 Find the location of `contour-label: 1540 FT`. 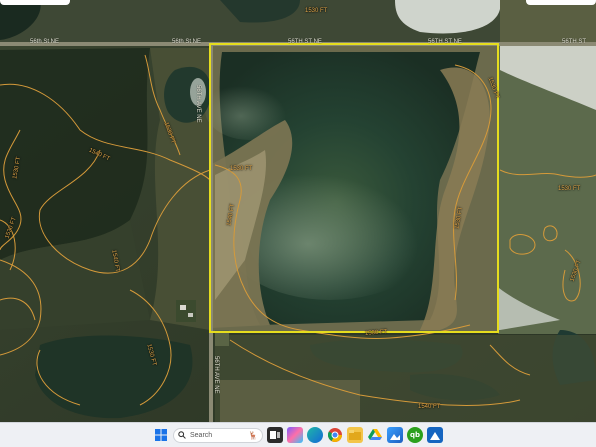

contour-label: 1540 FT is located at coordinates (429, 407).